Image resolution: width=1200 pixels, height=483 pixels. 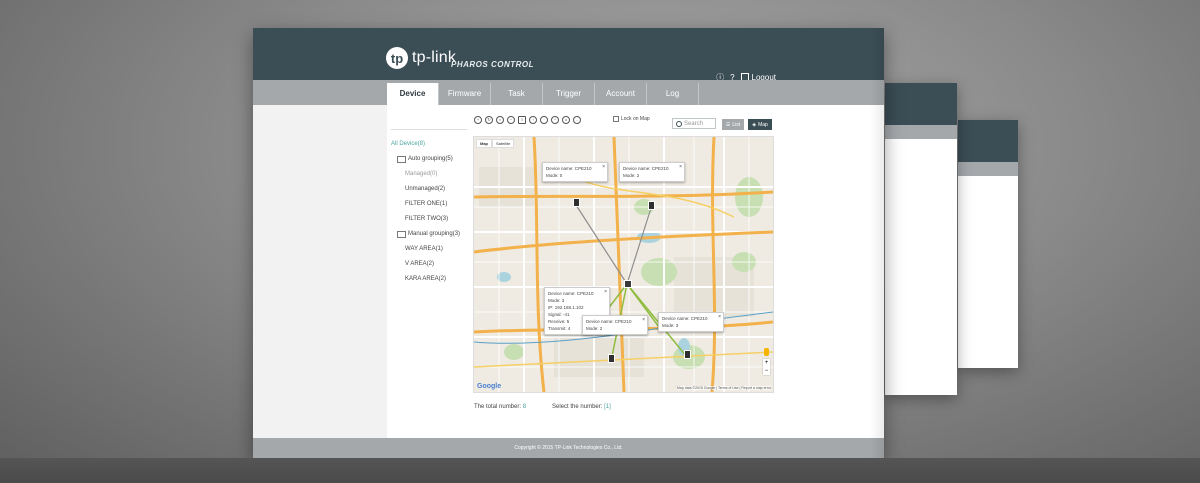 What do you see at coordinates (489, 120) in the screenshot?
I see `refresh-icon: ↻` at bounding box center [489, 120].